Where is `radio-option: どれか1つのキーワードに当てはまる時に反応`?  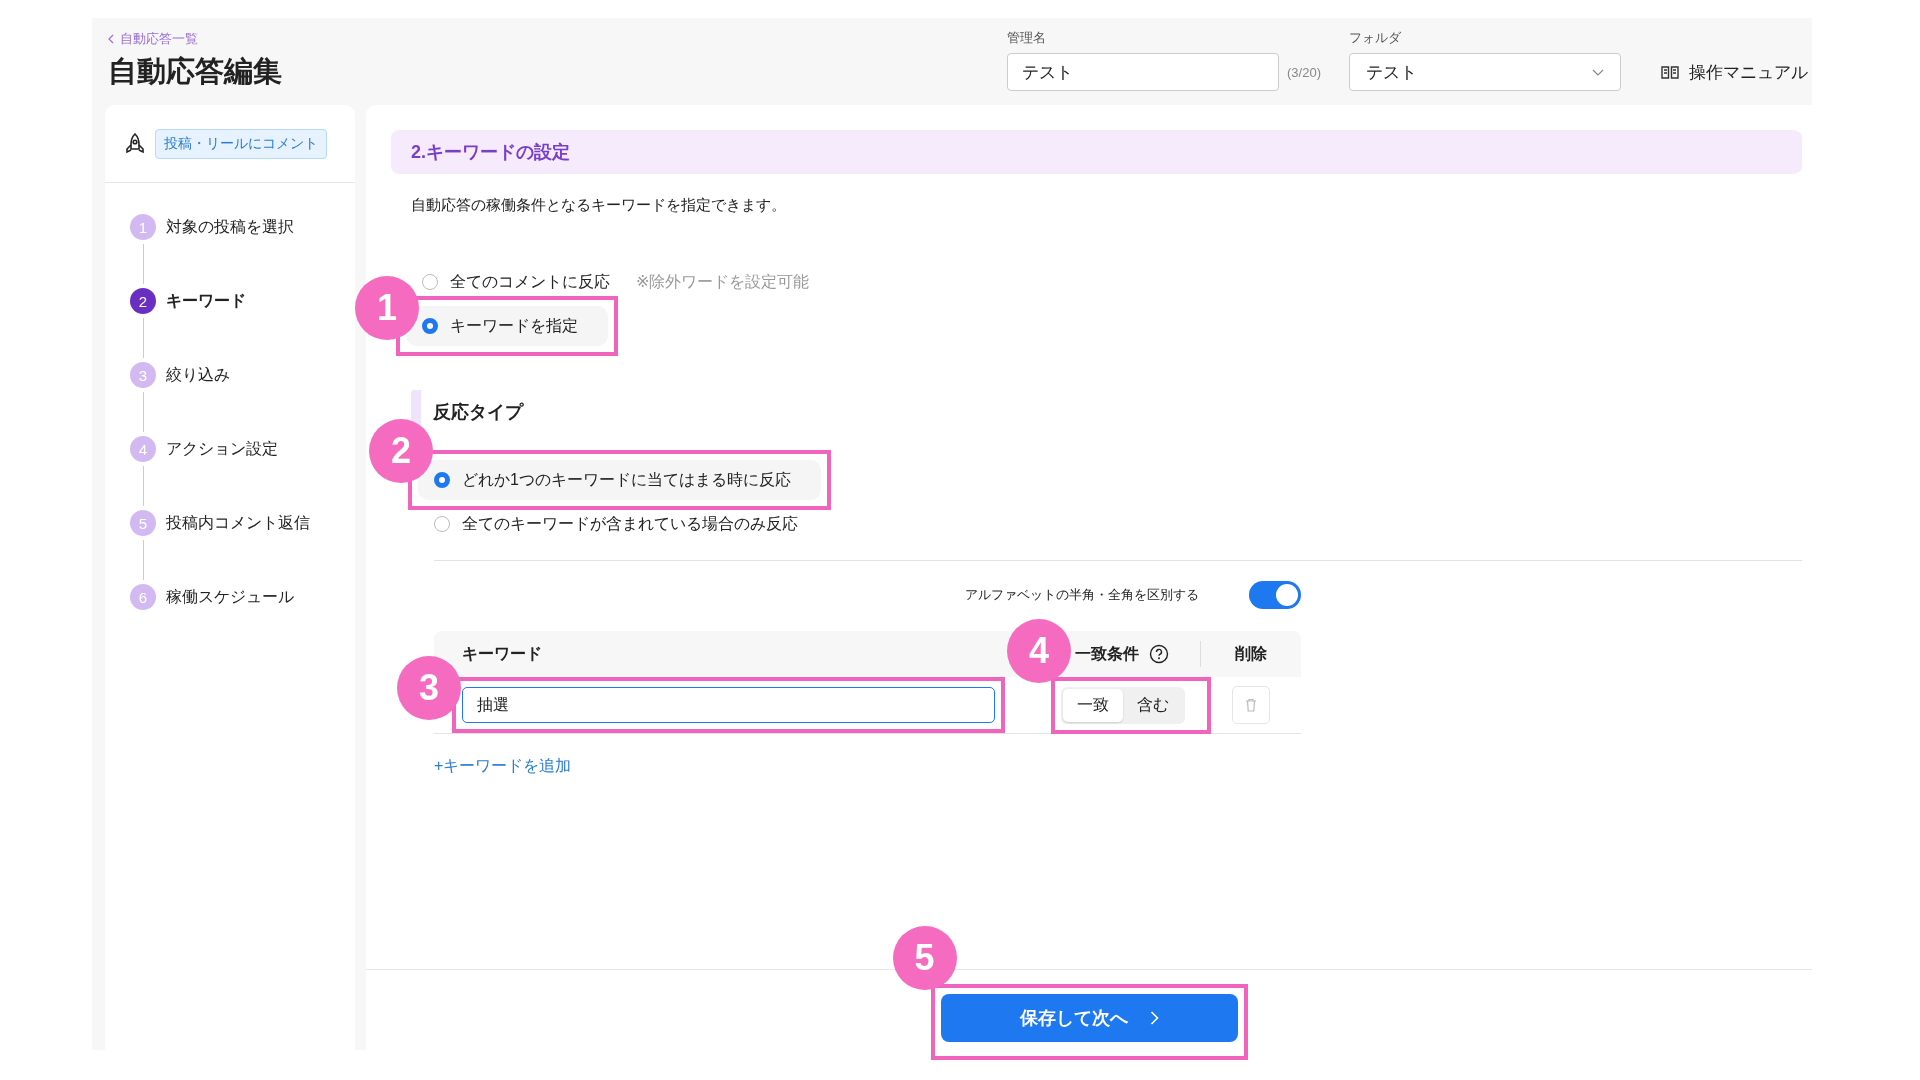 radio-option: どれか1つのキーワードに当てはまる時に反応 is located at coordinates (619, 480).